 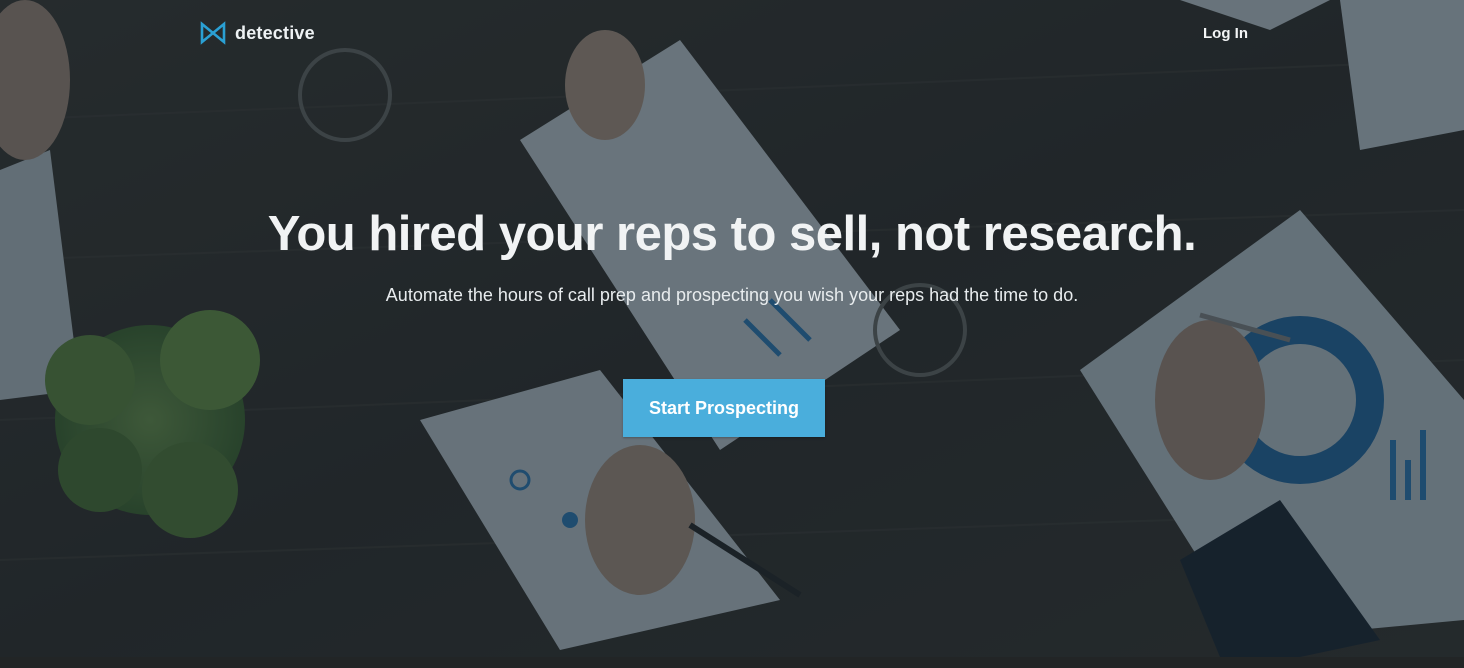 I want to click on footer-edge, so click(x=732, y=662).